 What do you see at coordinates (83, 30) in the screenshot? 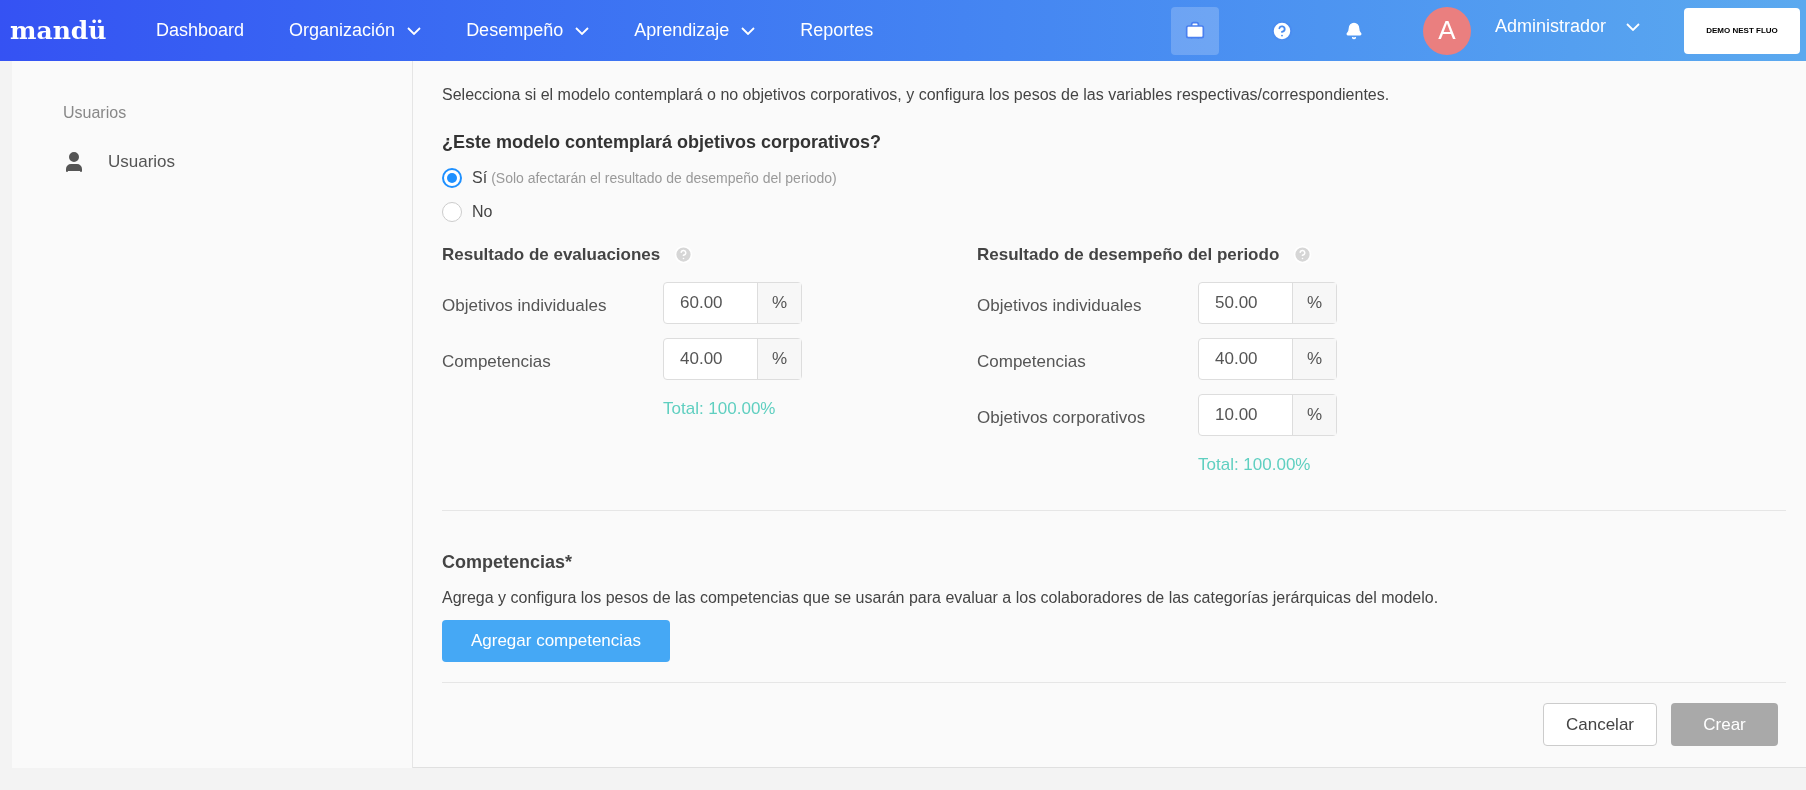
I see `logo: mandü` at bounding box center [83, 30].